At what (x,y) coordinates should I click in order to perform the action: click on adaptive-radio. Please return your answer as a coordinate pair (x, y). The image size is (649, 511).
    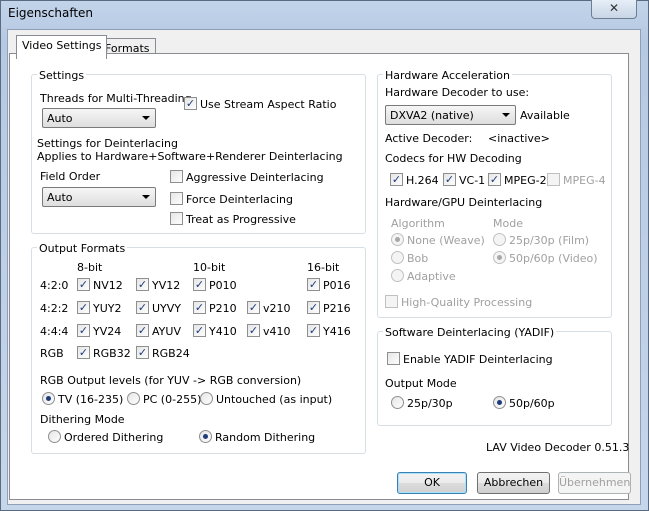
    Looking at the image, I should click on (397, 275).